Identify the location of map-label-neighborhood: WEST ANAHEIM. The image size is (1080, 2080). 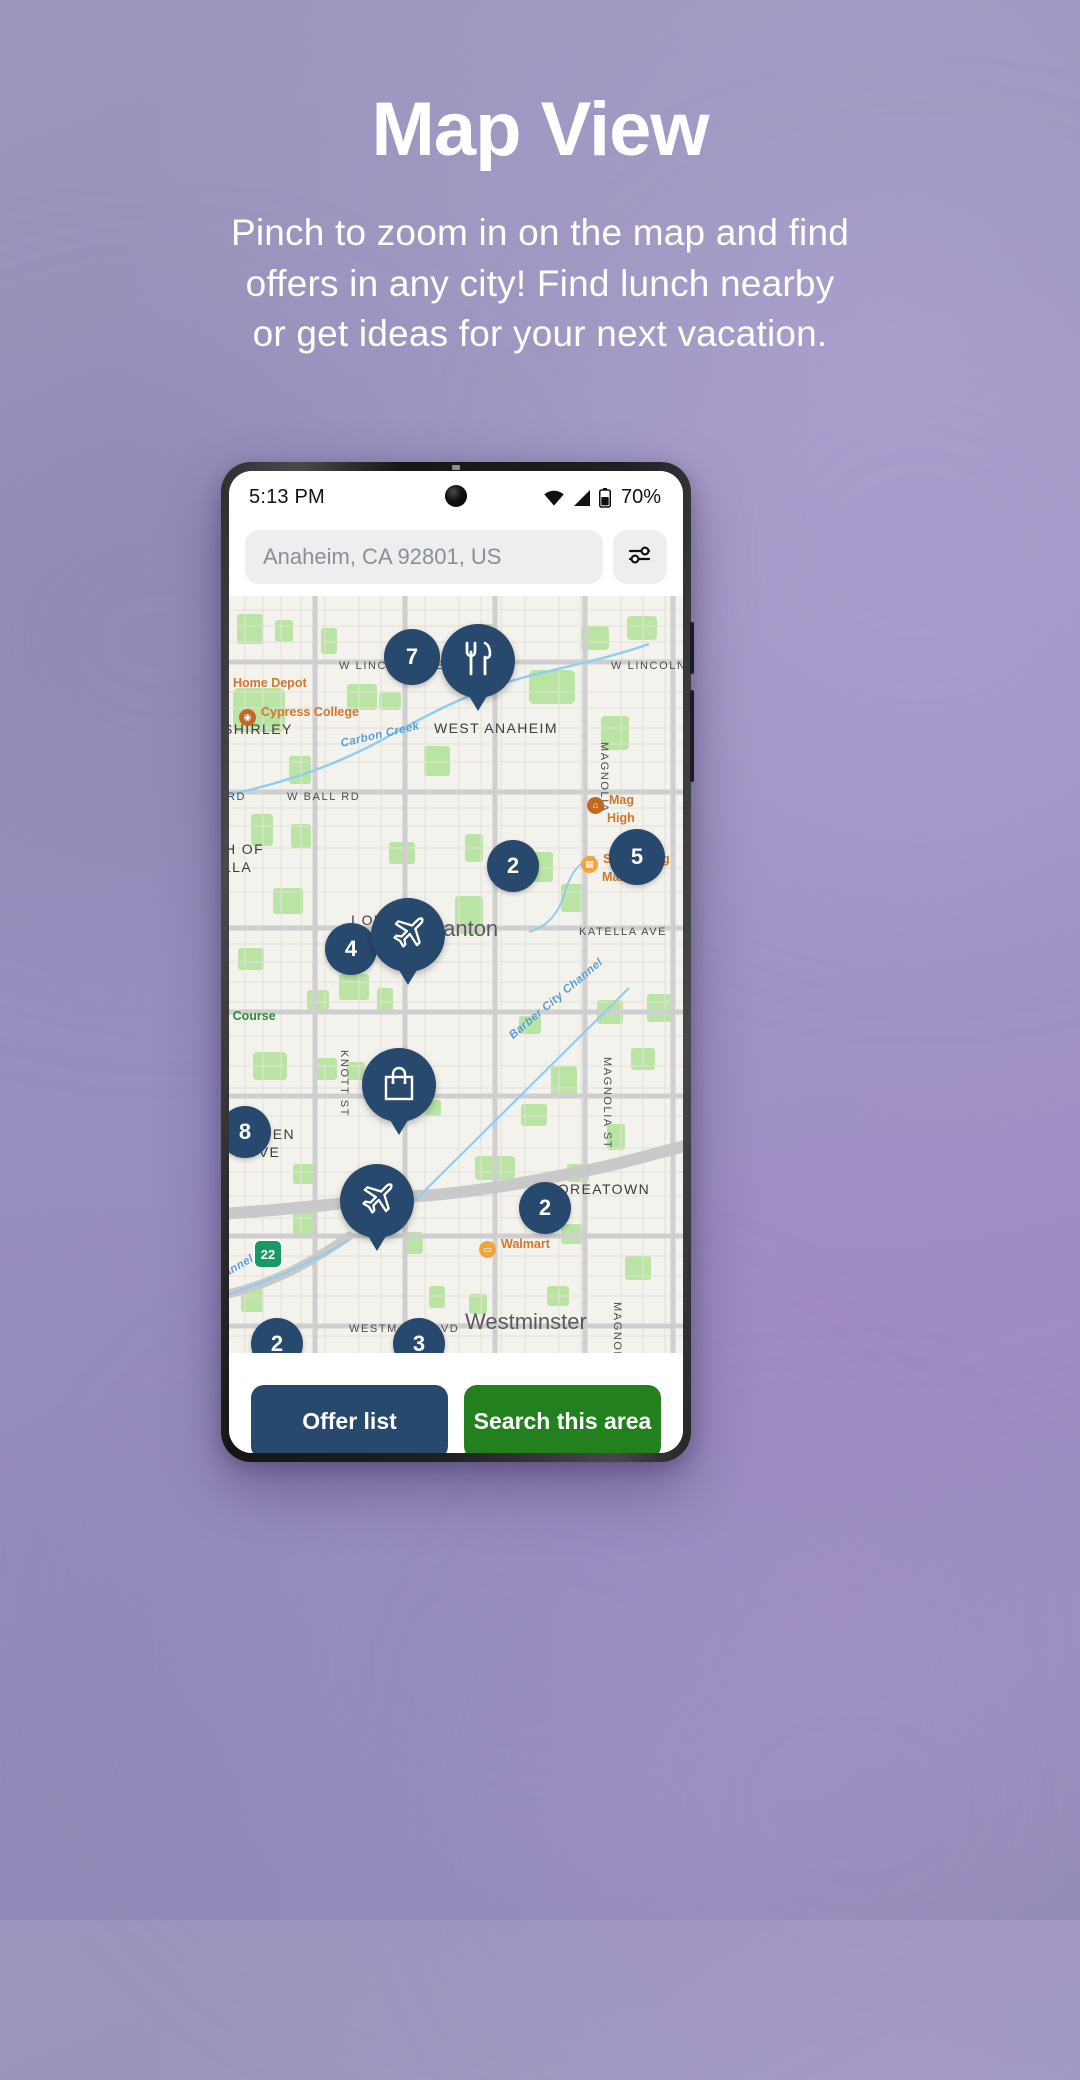
(496, 728).